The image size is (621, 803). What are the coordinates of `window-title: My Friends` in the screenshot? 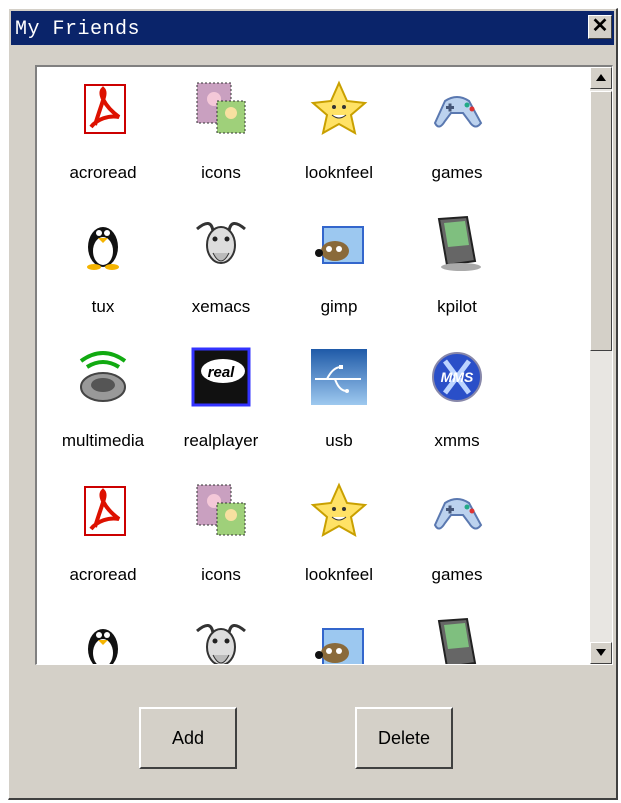 It's located at (78, 29).